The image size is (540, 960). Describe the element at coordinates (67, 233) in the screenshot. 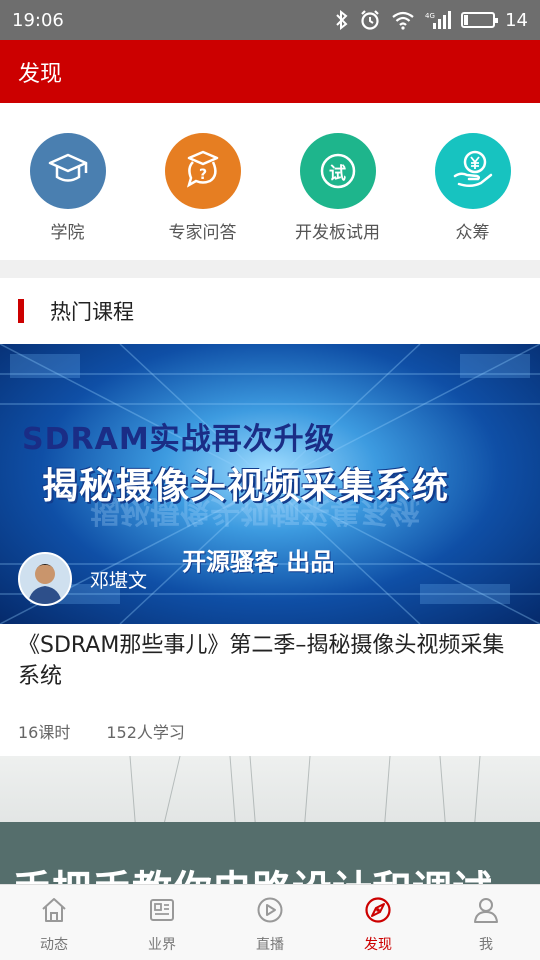

I see `quick-entry-label: 学院` at that location.